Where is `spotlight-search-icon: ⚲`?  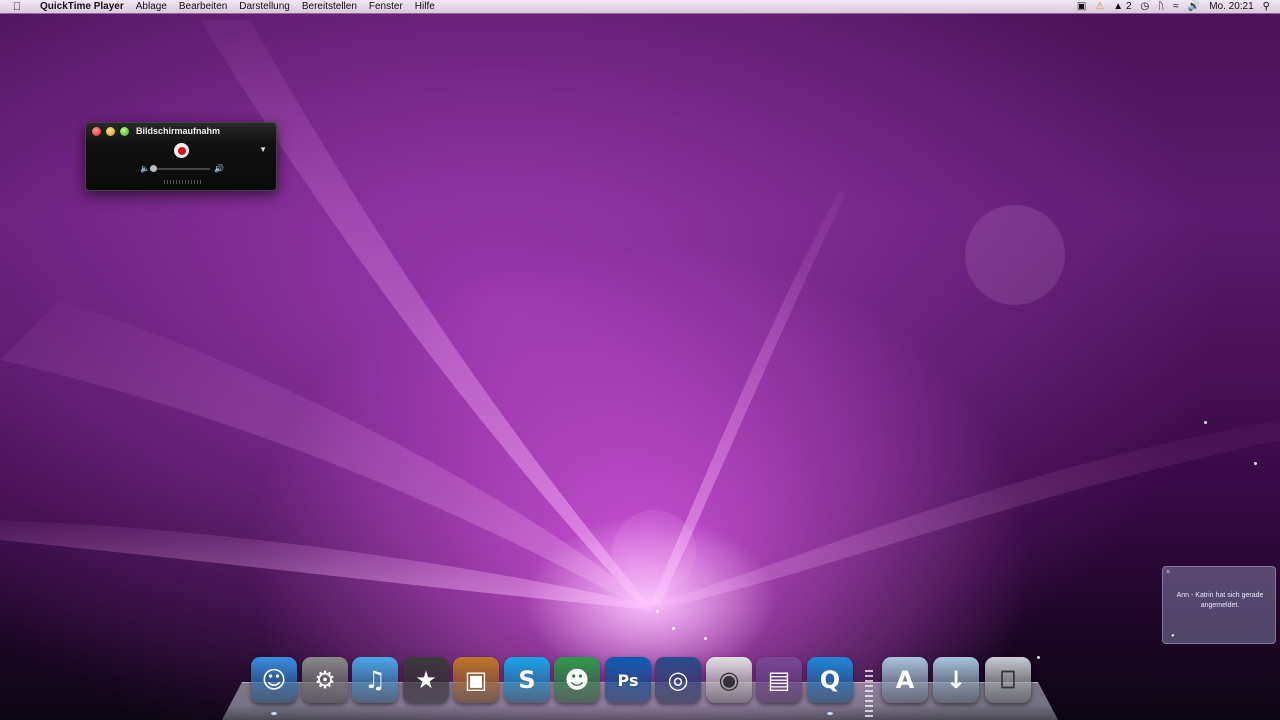
spotlight-search-icon: ⚲ is located at coordinates (1266, 6).